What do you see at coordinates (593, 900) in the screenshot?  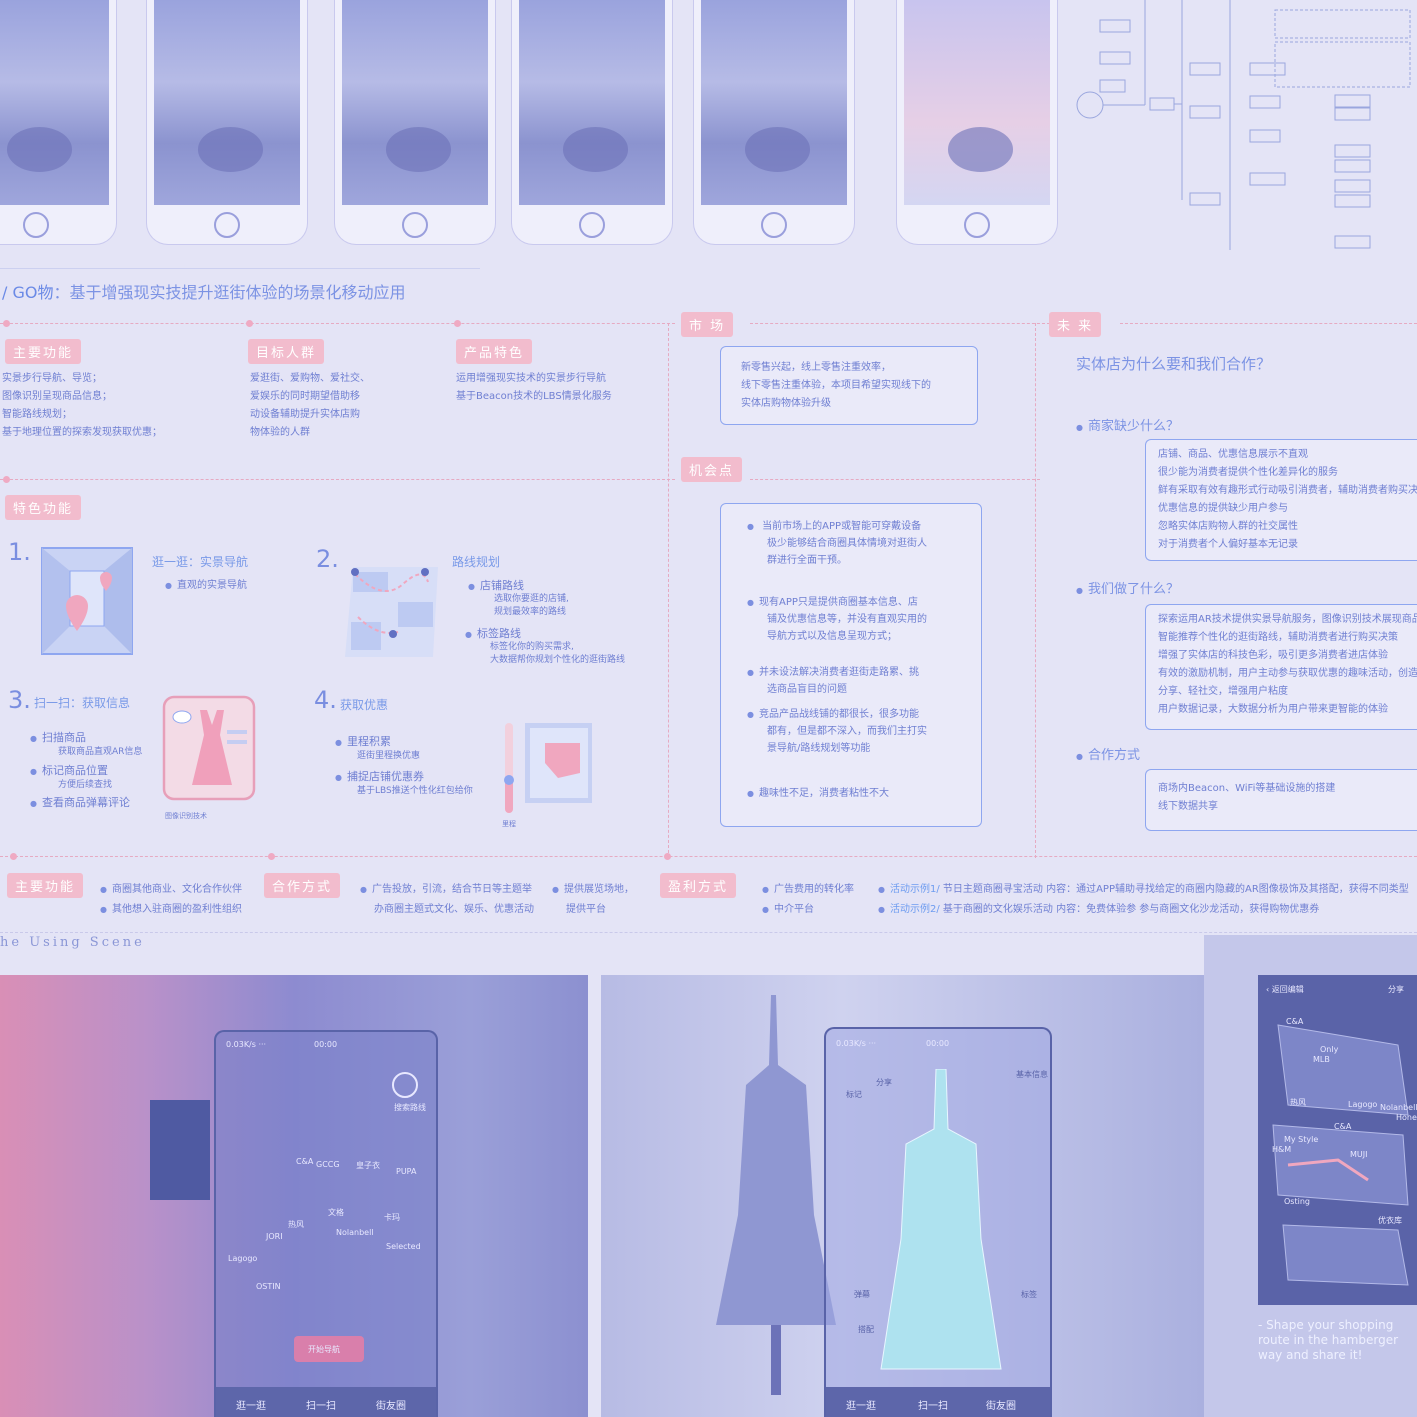 I see `bottom-coop-text-2: 提供展览场地，提供平台` at bounding box center [593, 900].